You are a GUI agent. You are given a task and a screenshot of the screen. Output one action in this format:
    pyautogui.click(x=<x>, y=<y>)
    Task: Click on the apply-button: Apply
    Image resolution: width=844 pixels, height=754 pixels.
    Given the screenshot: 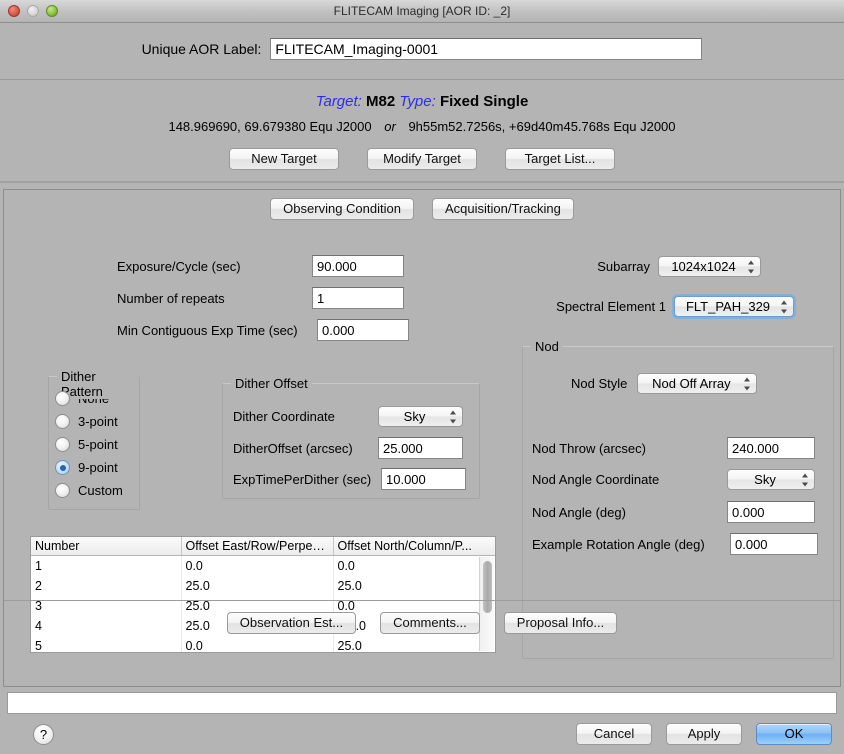 What is the action you would take?
    pyautogui.click(x=704, y=734)
    